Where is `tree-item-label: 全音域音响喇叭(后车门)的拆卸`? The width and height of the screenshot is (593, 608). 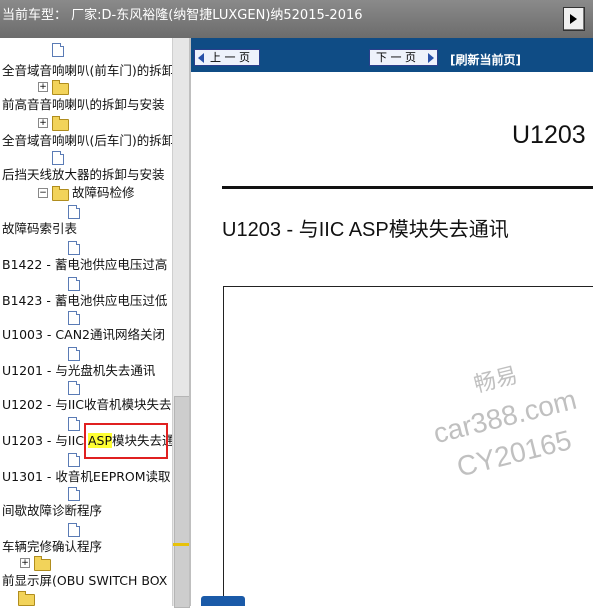
tree-item-label: 全音域音响喇叭(后车门)的拆卸 is located at coordinates (87, 140).